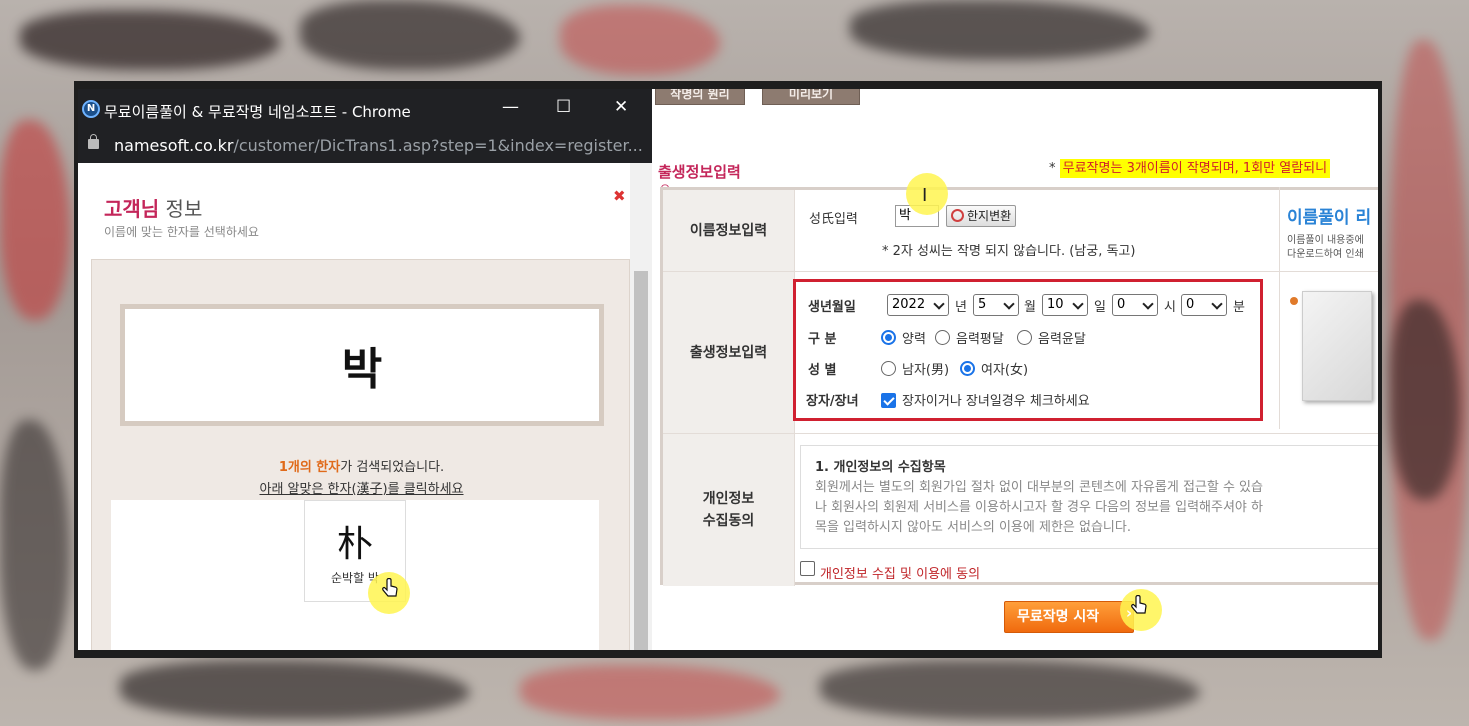 This screenshot has height=726, width=1469. I want to click on tab-naming-principle: 작명의 원리, so click(700, 97).